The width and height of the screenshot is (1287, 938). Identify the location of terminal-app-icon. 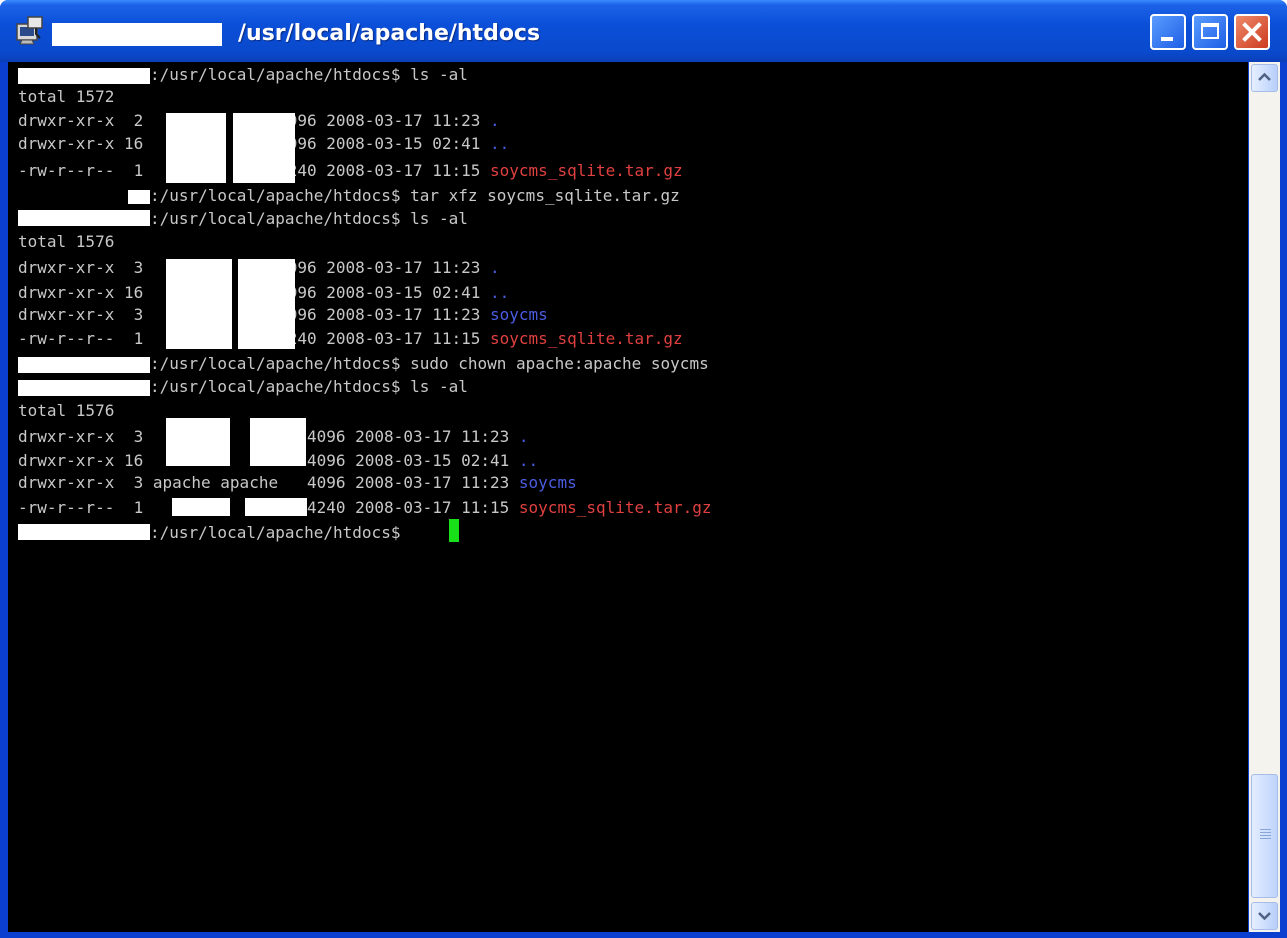
(30, 30).